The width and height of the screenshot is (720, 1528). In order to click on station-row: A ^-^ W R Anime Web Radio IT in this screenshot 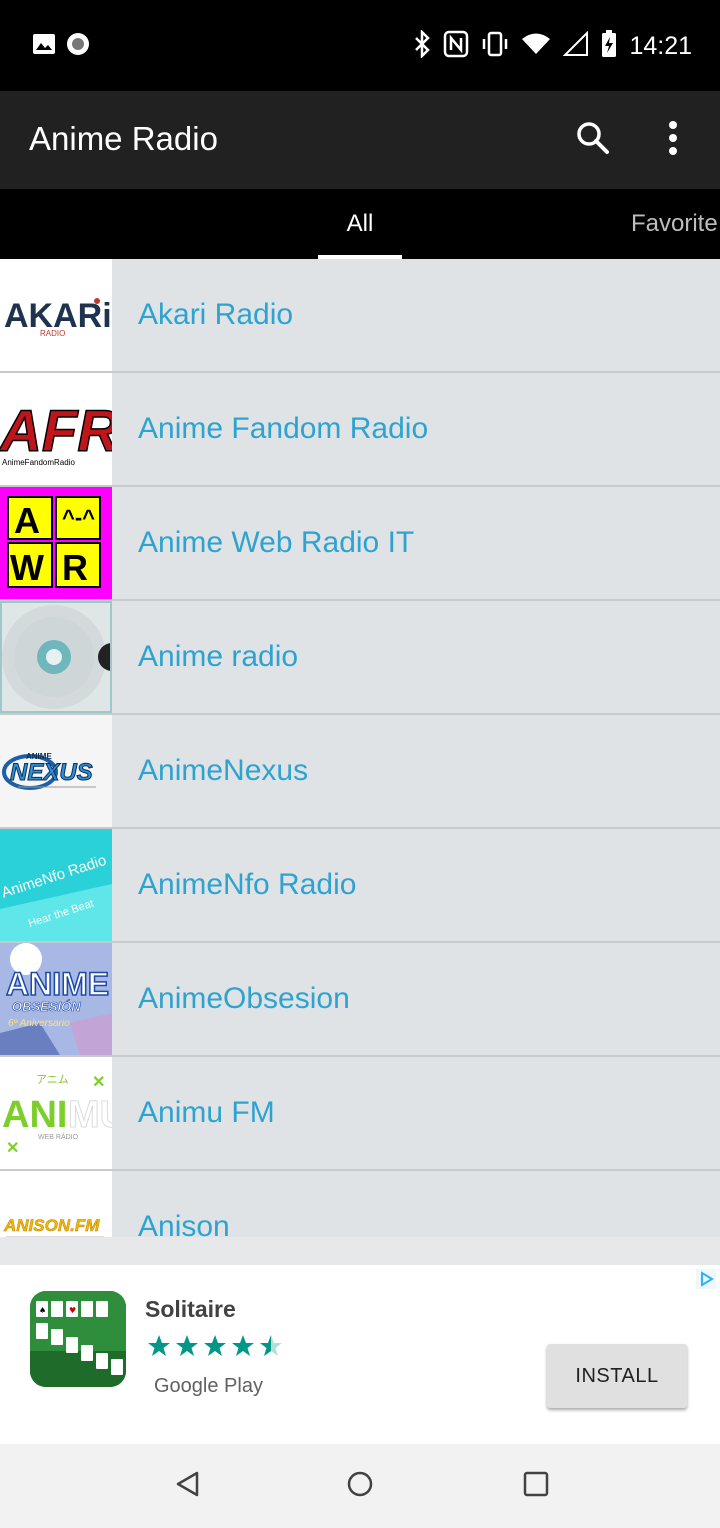, I will do `click(360, 544)`.